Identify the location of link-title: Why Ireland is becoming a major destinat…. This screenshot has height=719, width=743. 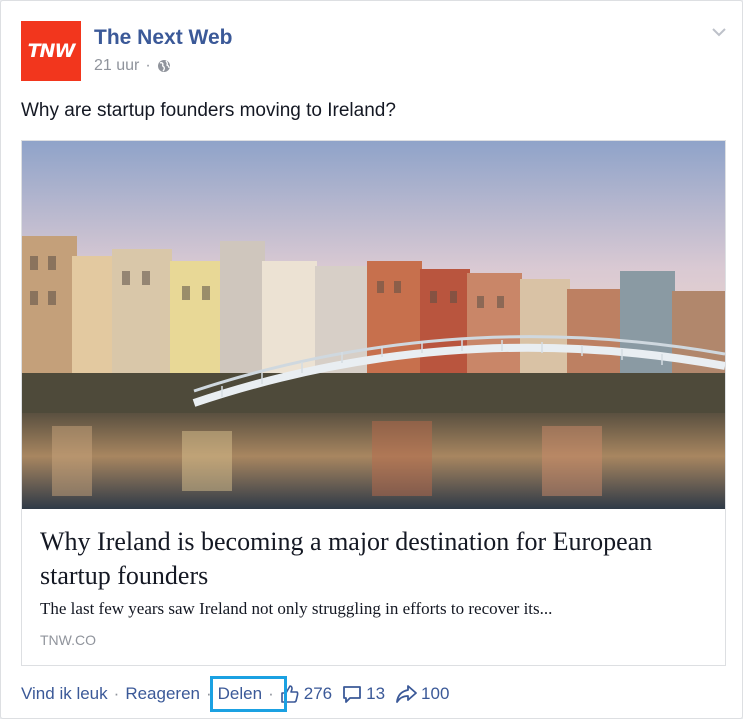
(370, 559).